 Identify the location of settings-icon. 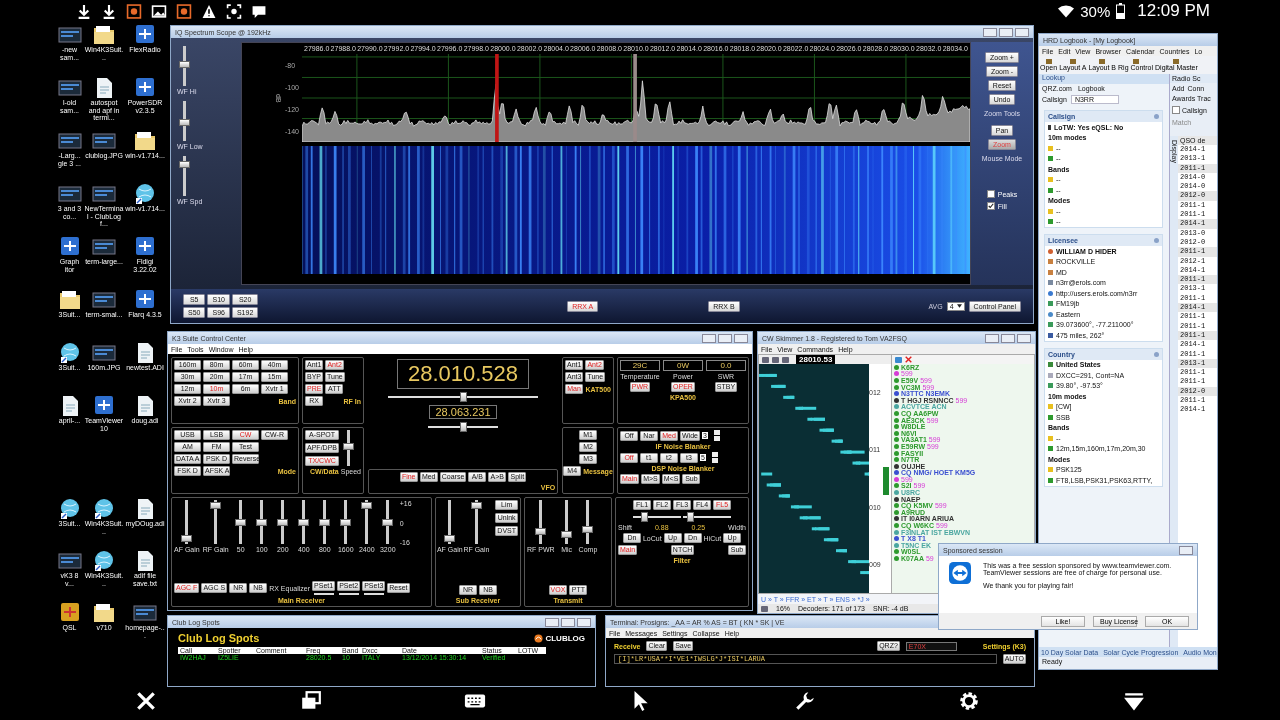
(969, 701).